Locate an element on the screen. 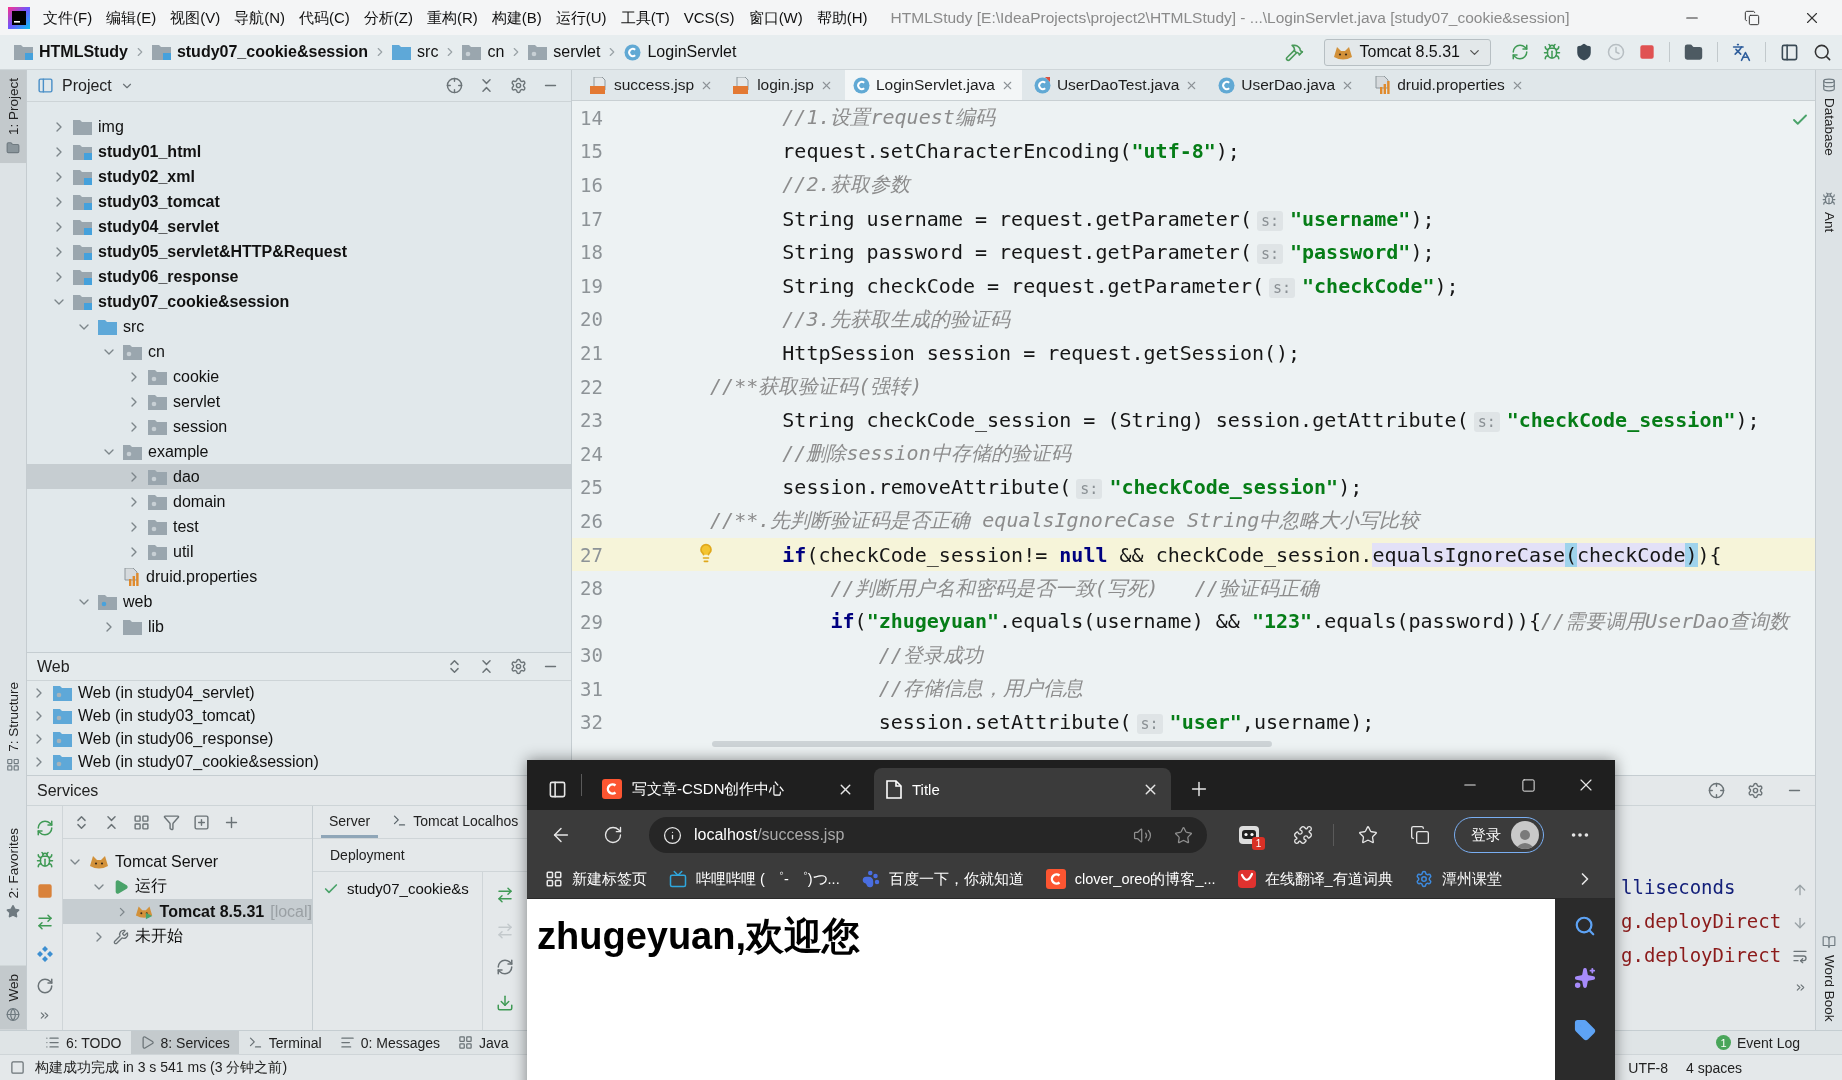  menu-item: 视图(V) is located at coordinates (195, 17).